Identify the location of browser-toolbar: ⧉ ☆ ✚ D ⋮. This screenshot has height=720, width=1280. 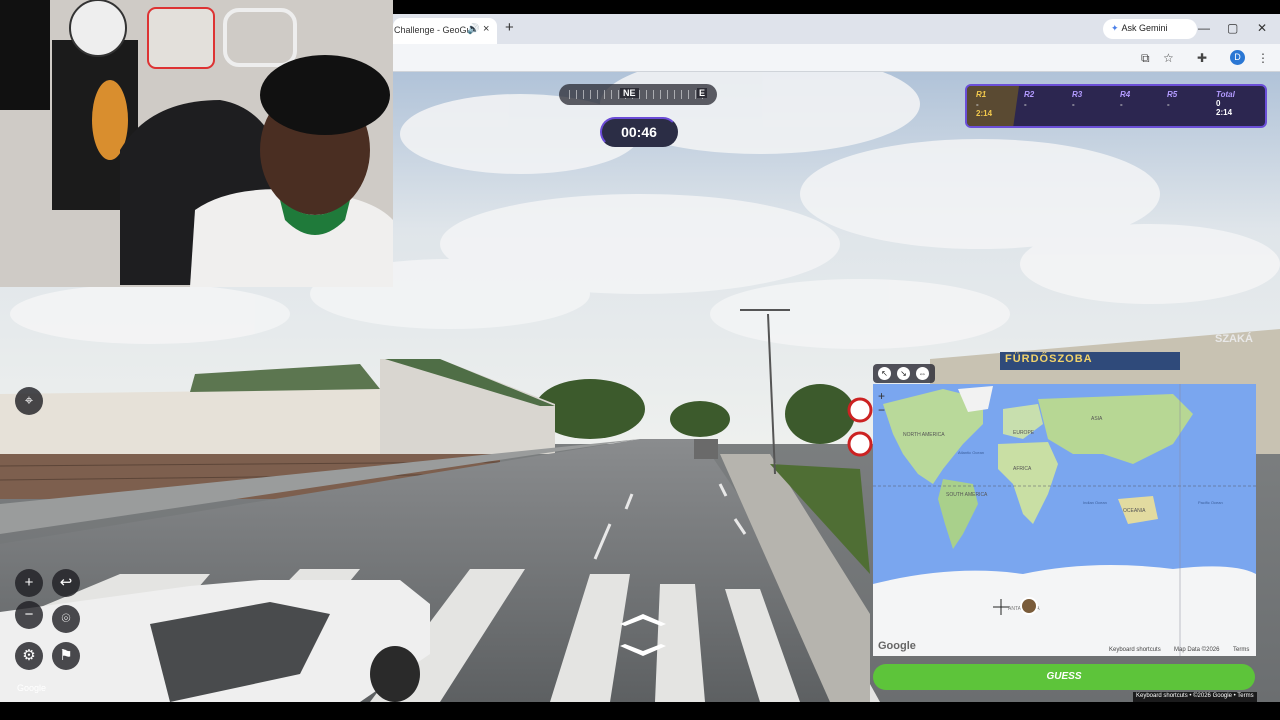
(836, 58).